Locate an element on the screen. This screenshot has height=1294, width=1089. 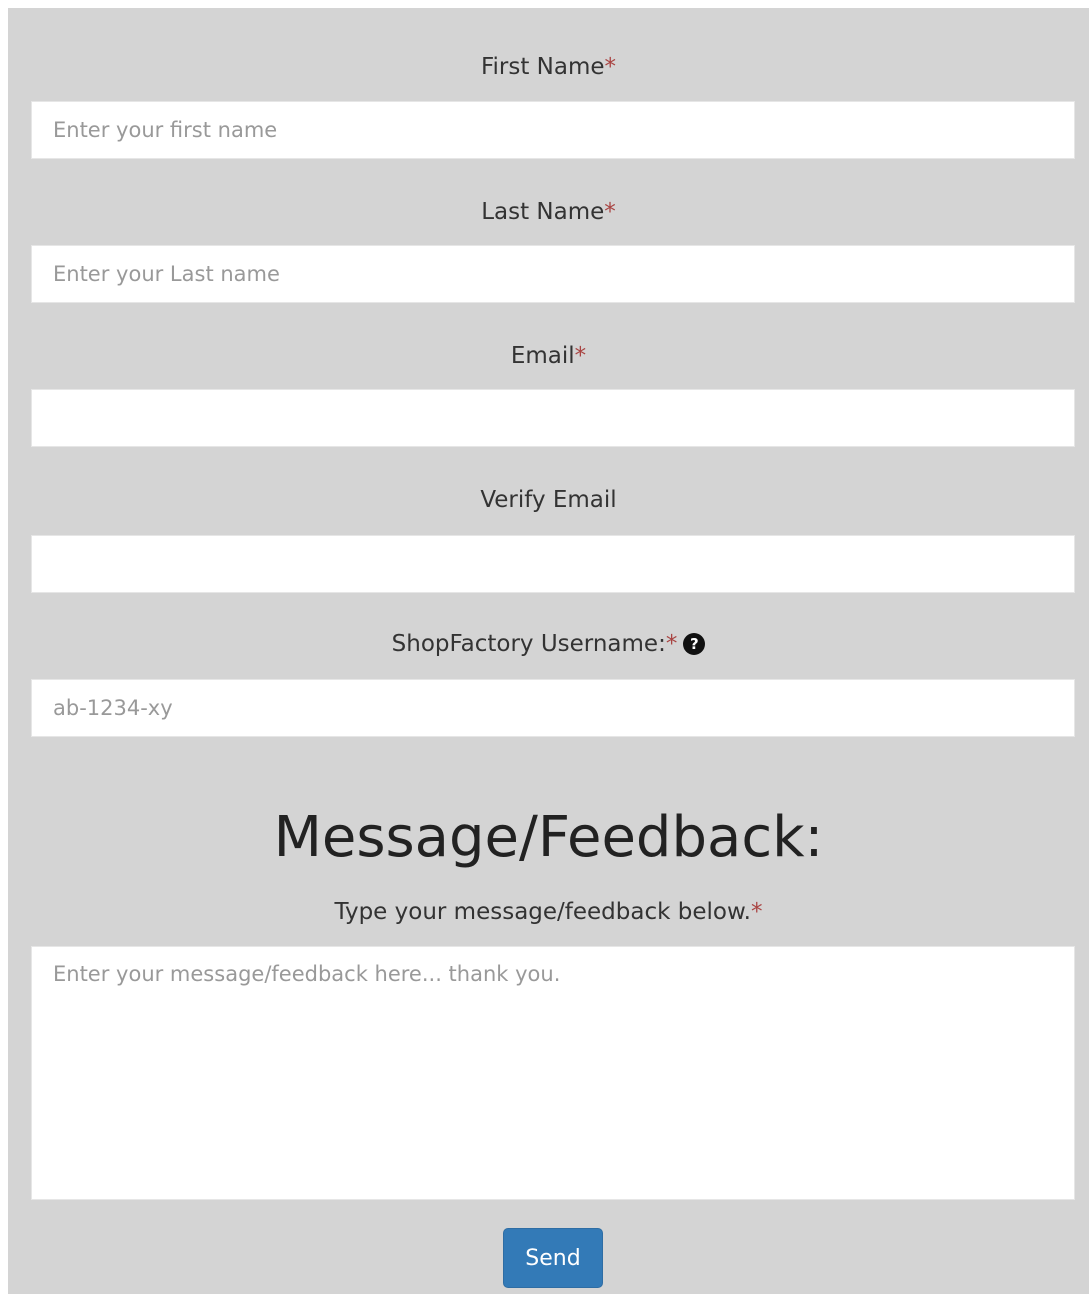
first-name-label: First Name* is located at coordinates (548, 67).